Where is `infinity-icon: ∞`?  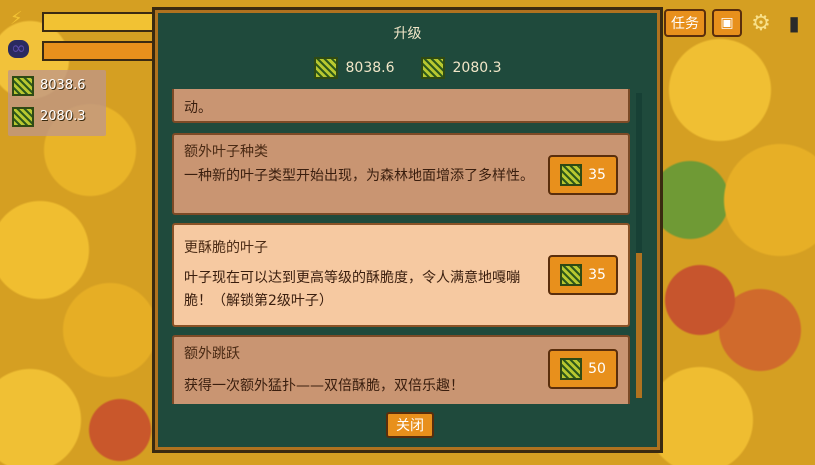 infinity-icon: ∞ is located at coordinates (18, 49).